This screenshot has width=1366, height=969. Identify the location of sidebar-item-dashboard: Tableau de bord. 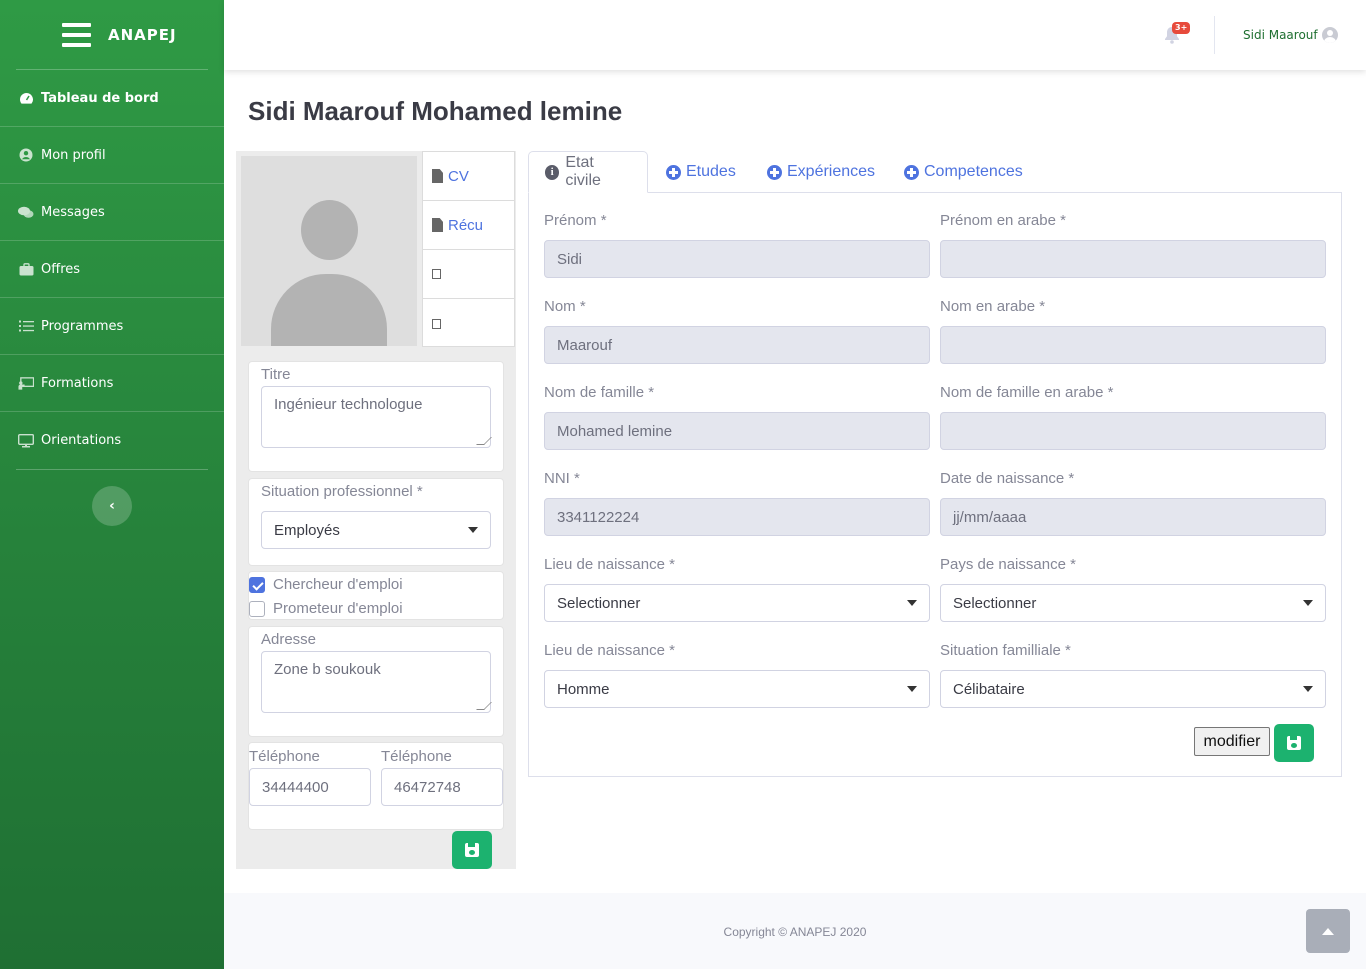
(112, 98).